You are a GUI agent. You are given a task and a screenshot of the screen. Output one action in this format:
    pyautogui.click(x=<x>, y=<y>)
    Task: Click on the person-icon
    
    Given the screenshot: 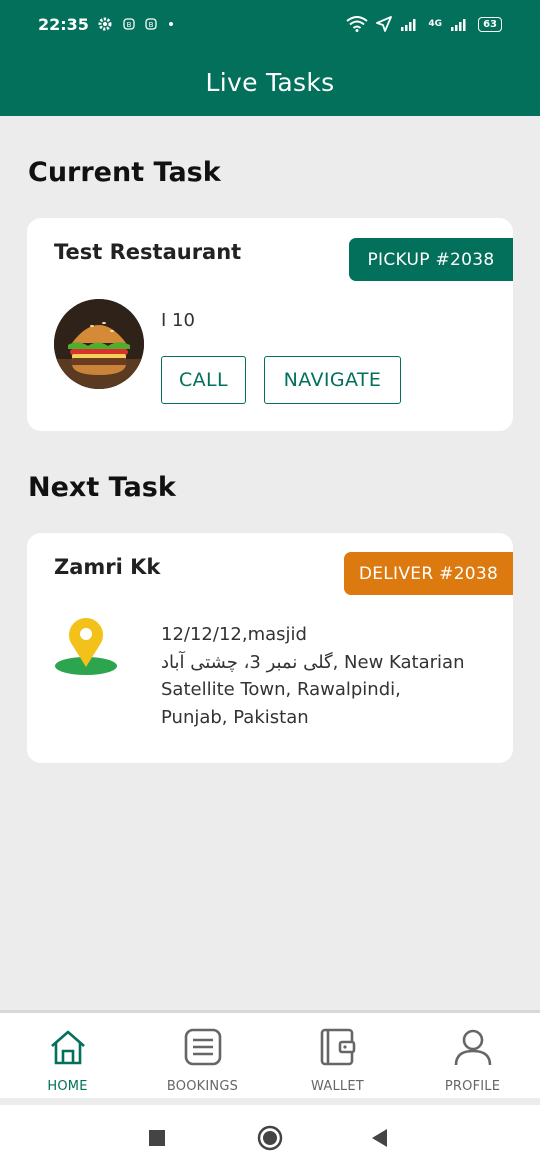 What is the action you would take?
    pyautogui.click(x=472, y=1047)
    